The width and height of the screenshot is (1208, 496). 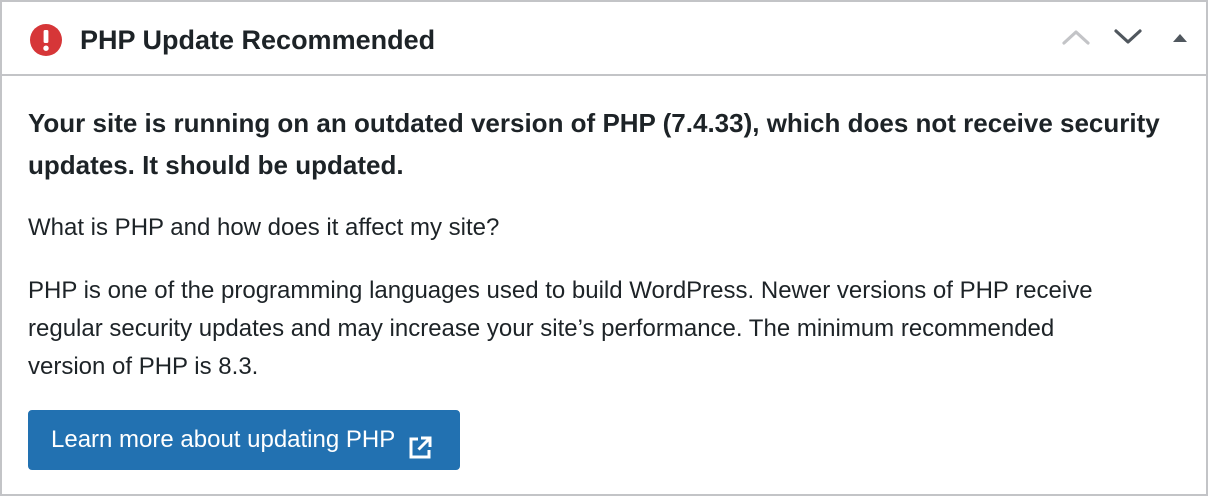 What do you see at coordinates (420, 442) in the screenshot?
I see `external-link-icon` at bounding box center [420, 442].